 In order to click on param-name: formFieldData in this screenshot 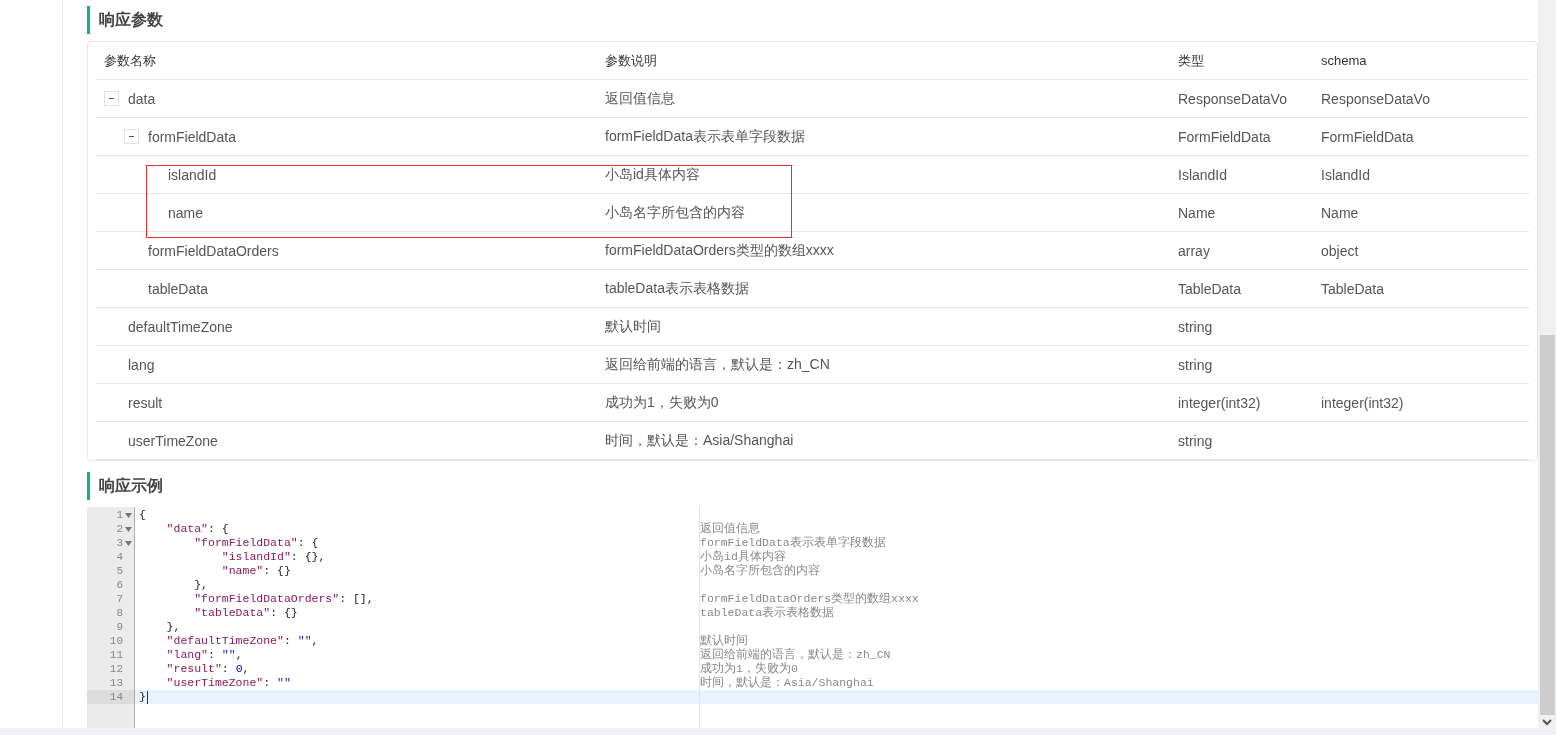, I will do `click(192, 136)`.